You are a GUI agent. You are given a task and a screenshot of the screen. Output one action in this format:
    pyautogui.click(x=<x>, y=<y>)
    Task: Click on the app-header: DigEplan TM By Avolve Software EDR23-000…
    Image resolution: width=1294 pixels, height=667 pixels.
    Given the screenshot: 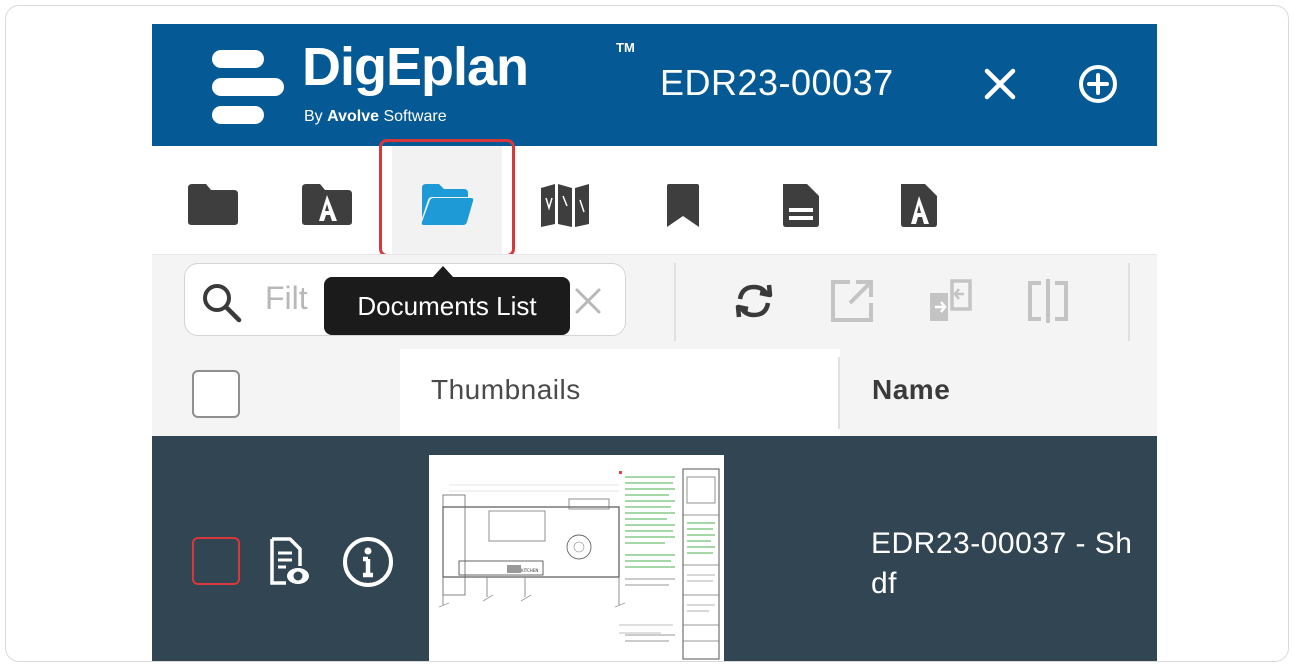 What is the action you would take?
    pyautogui.click(x=654, y=85)
    